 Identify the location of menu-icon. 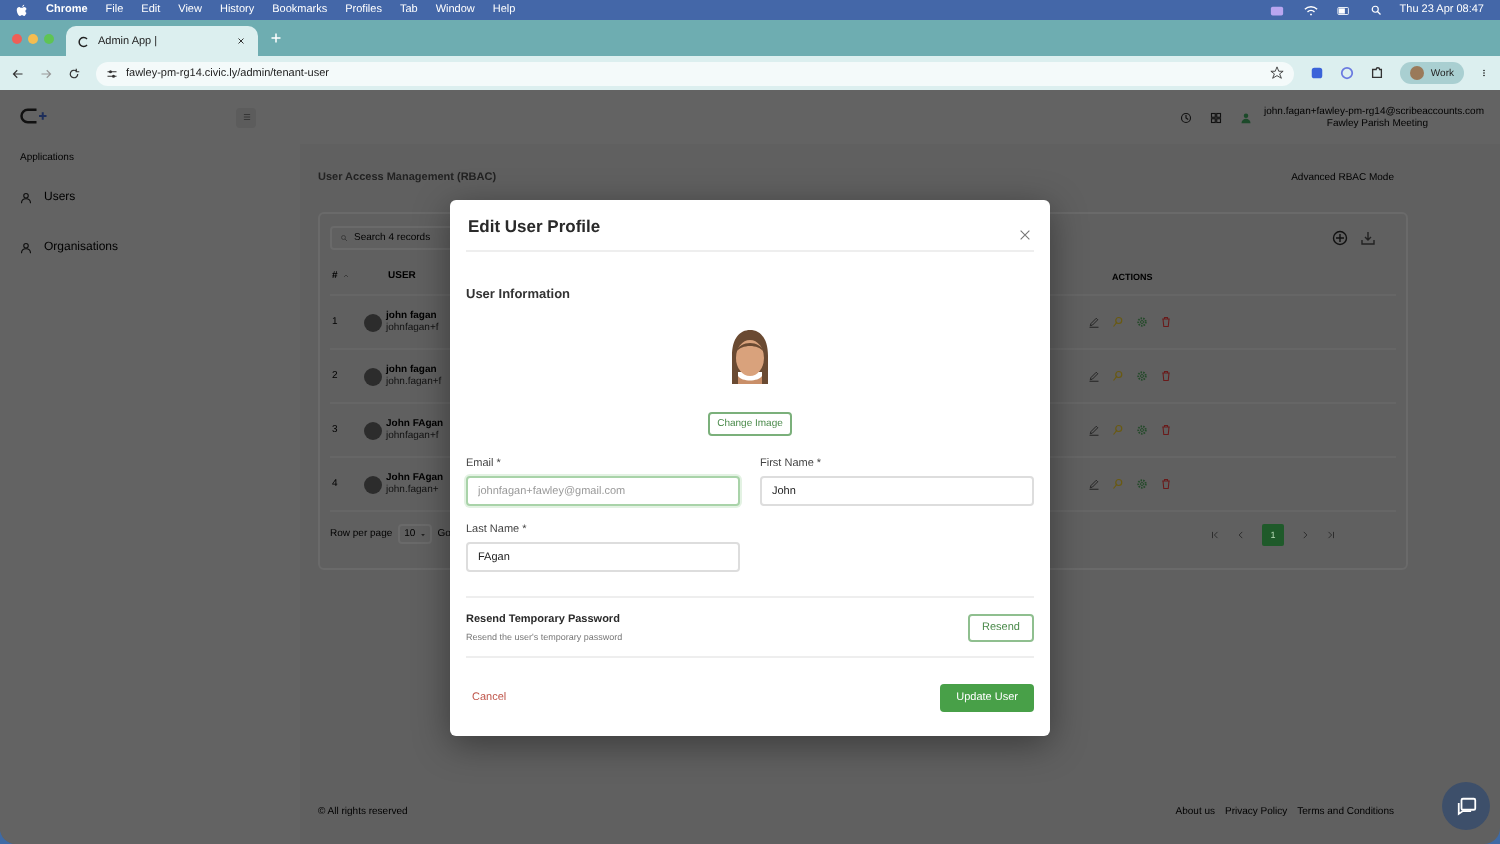
(246, 117).